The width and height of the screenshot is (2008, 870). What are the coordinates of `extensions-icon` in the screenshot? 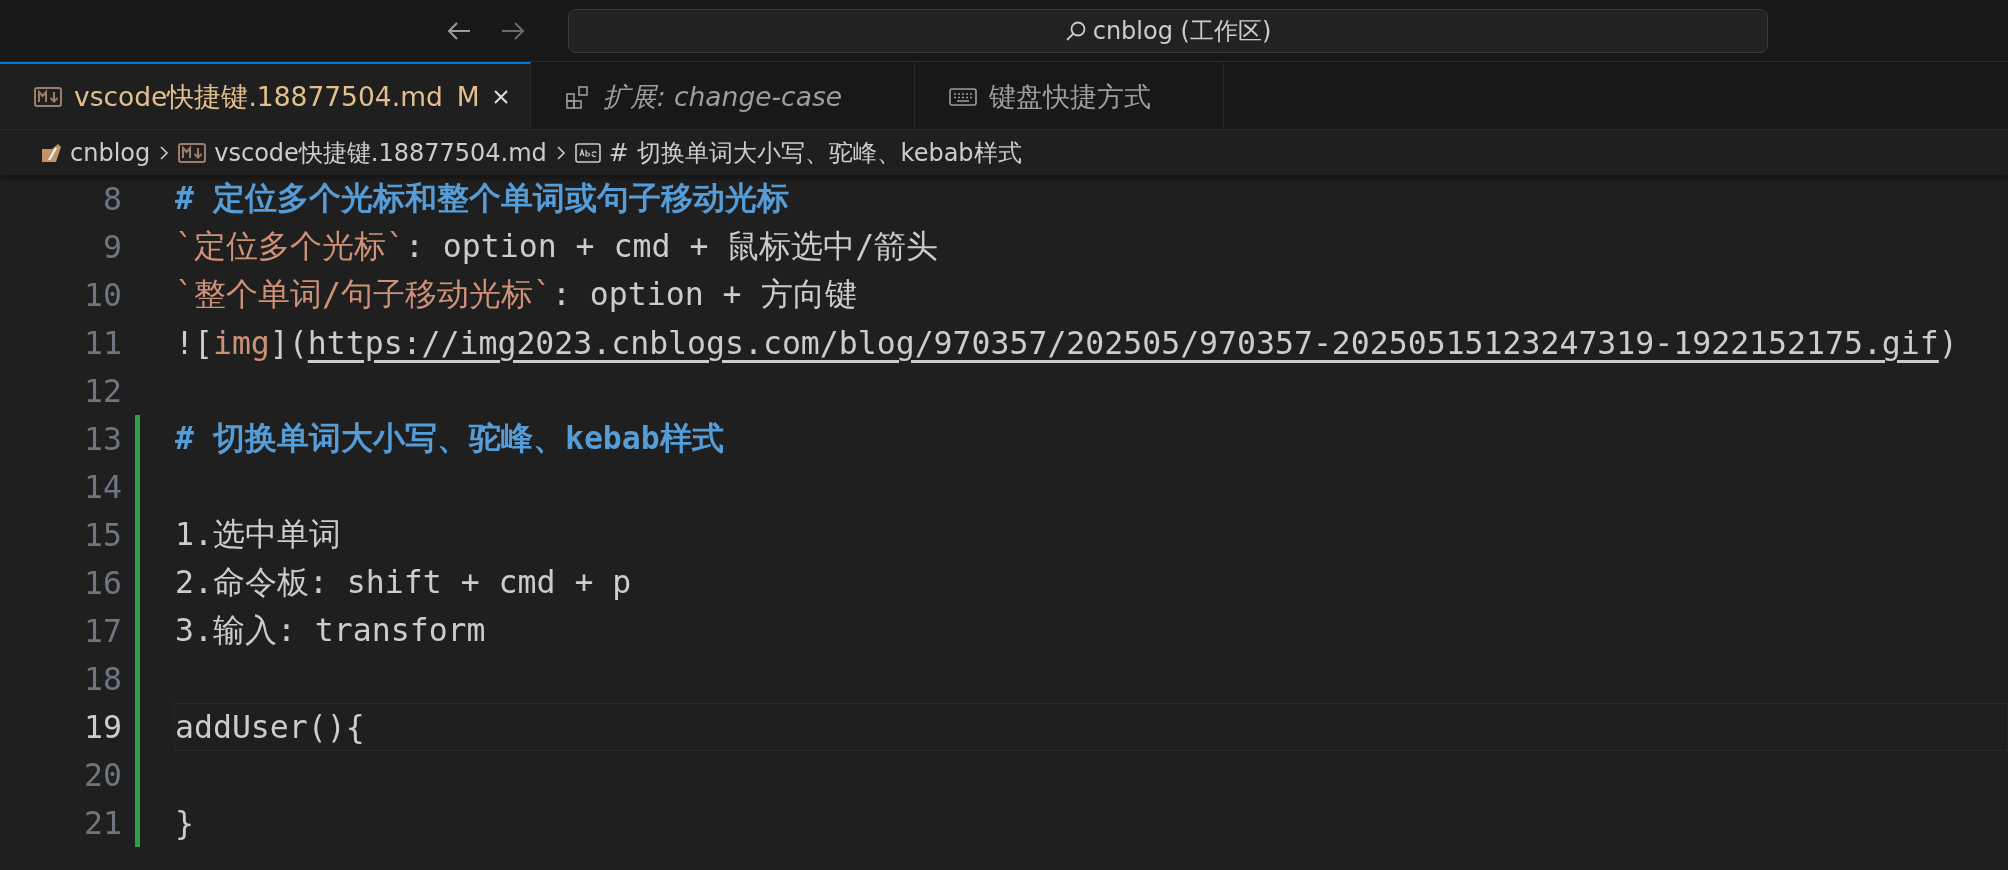 It's located at (577, 96).